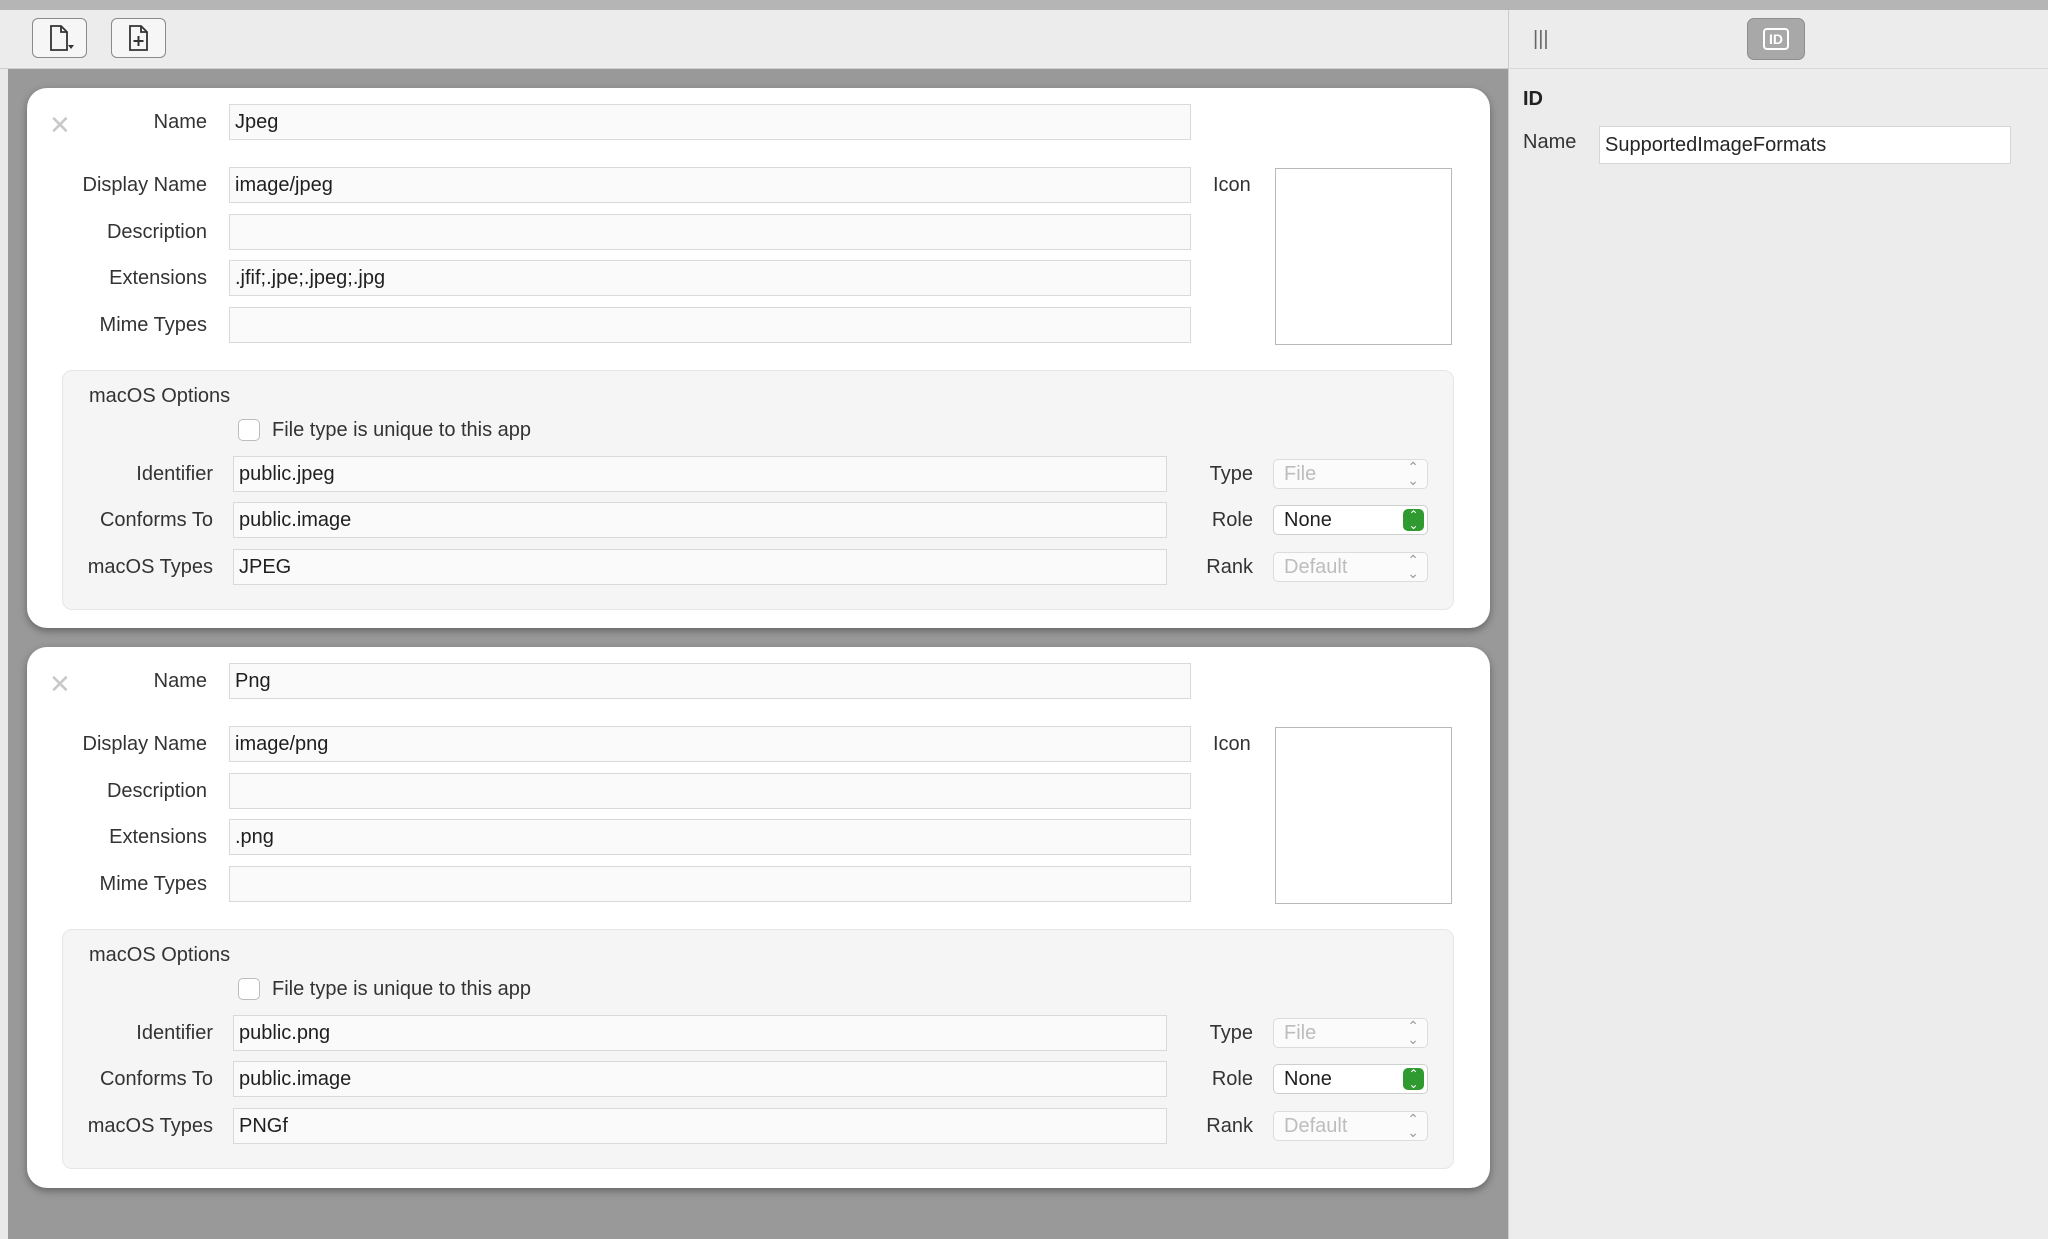 The width and height of the screenshot is (2048, 1239). Describe the element at coordinates (1550, 142) in the screenshot. I see `inspector-name-label: Name` at that location.